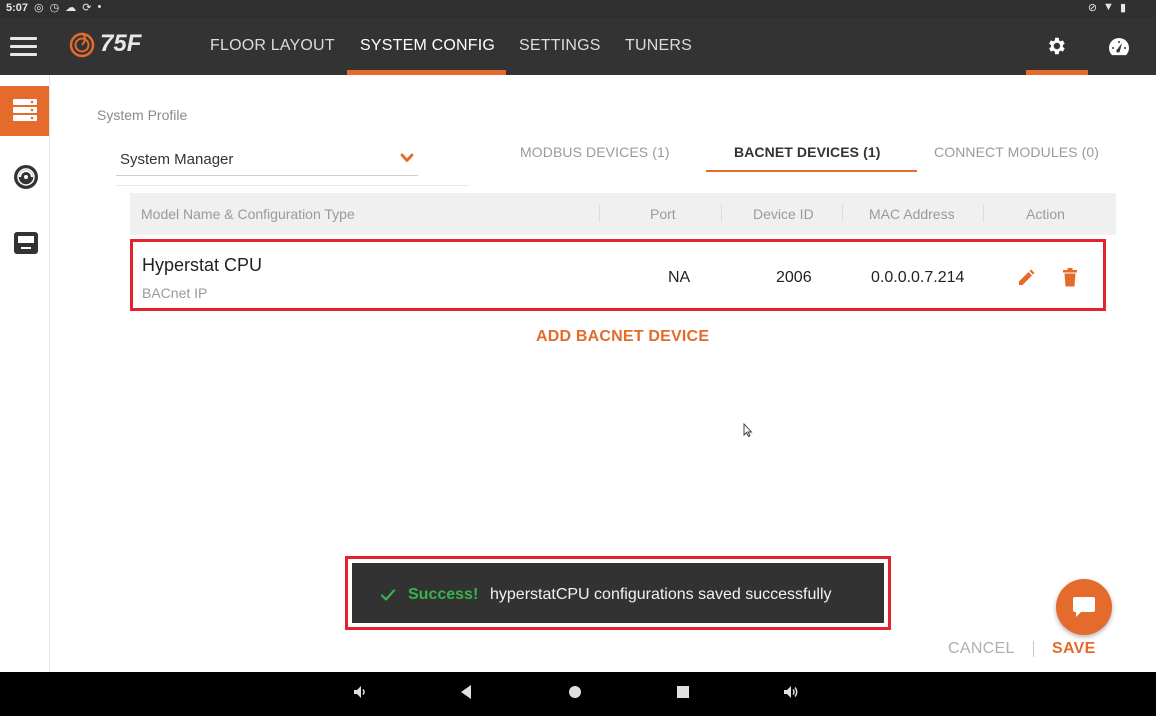  I want to click on profile-divider, so click(292, 185).